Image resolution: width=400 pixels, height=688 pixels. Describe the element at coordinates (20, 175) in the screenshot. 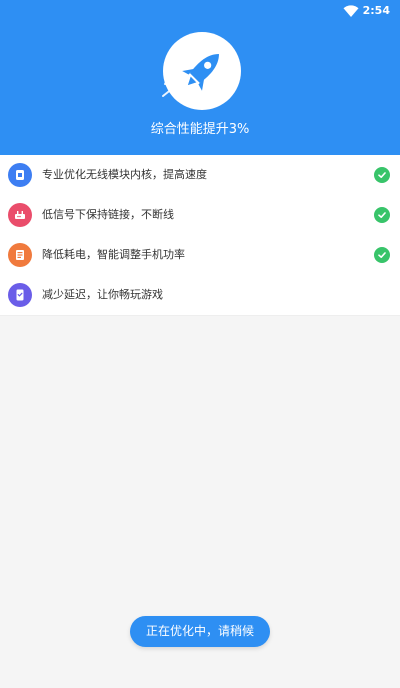

I see `chip-icon` at that location.